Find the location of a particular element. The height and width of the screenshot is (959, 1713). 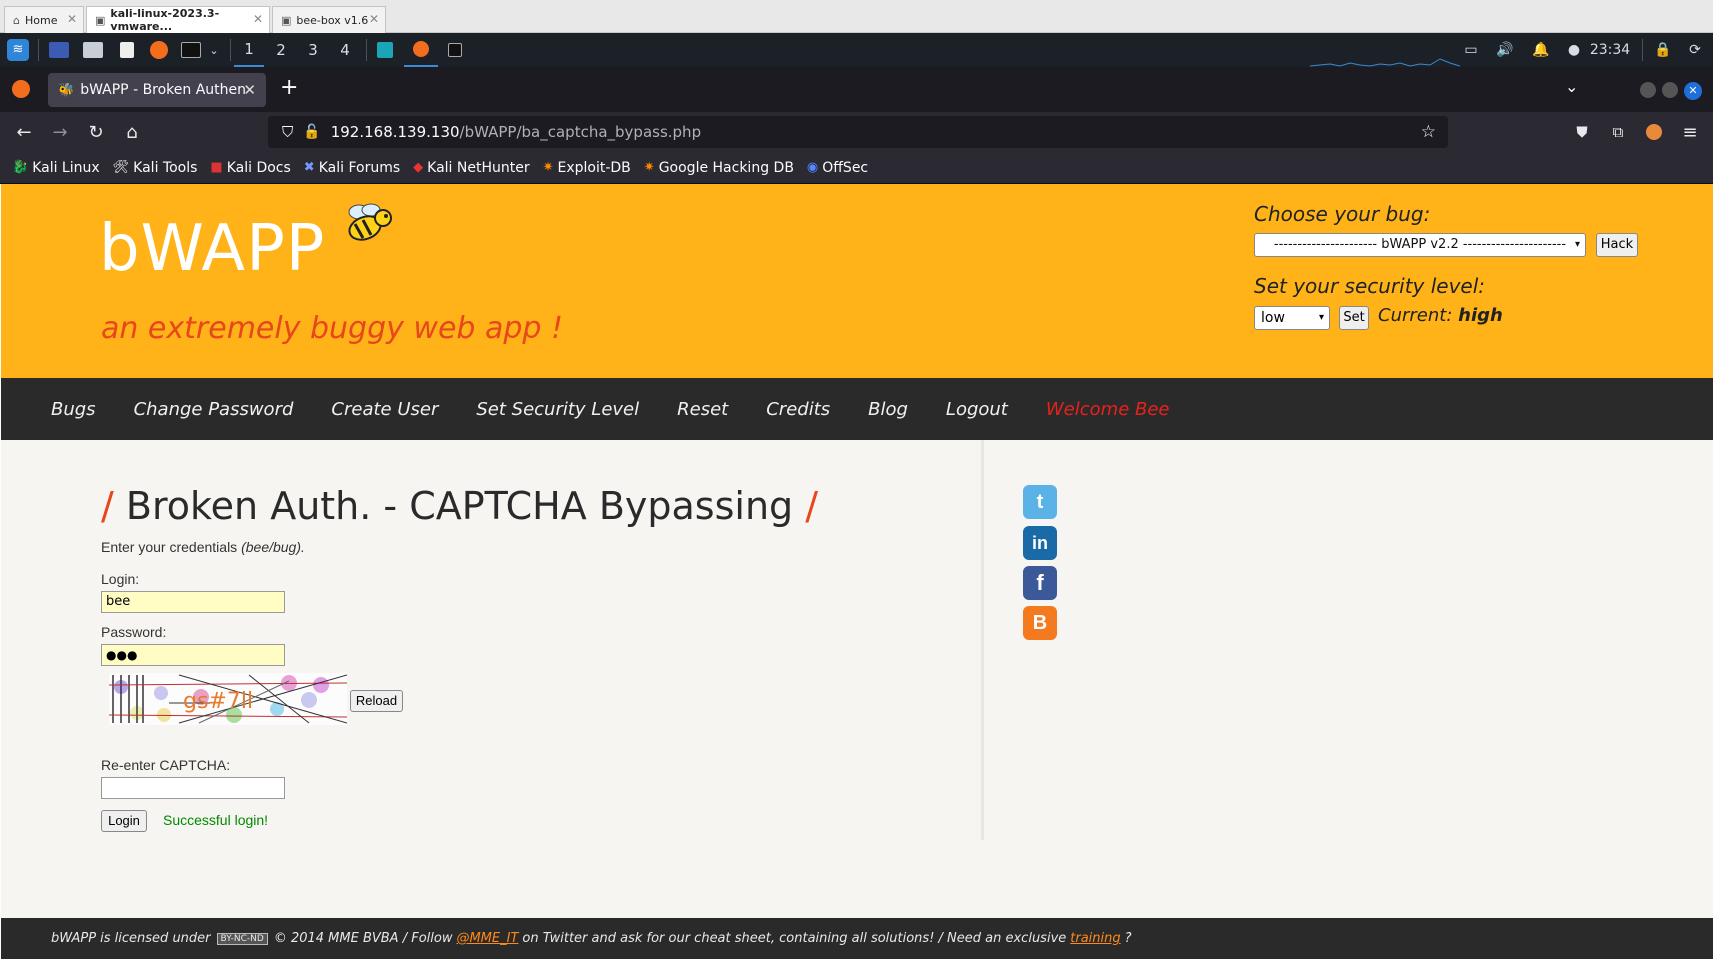

linkedin-icon: in is located at coordinates (1040, 543).